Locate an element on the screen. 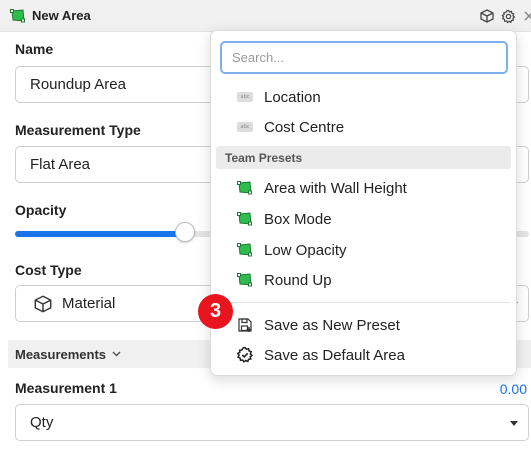 This screenshot has height=453, width=531. opacity-slider-thumb is located at coordinates (184, 232).